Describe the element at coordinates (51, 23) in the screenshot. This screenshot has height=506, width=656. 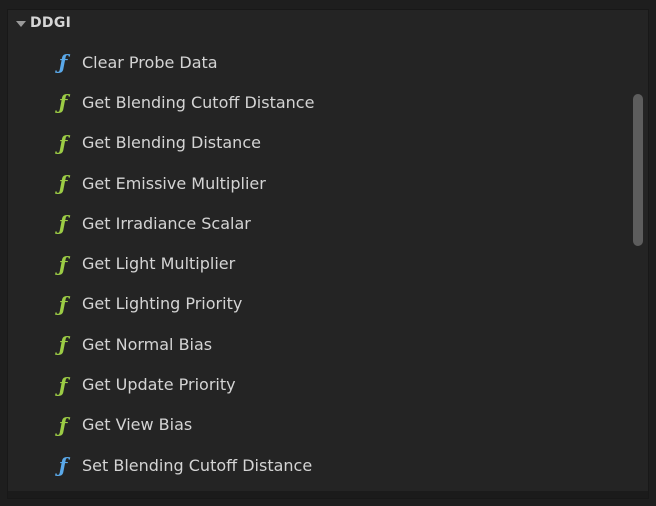
I see `category-label: DDGI` at that location.